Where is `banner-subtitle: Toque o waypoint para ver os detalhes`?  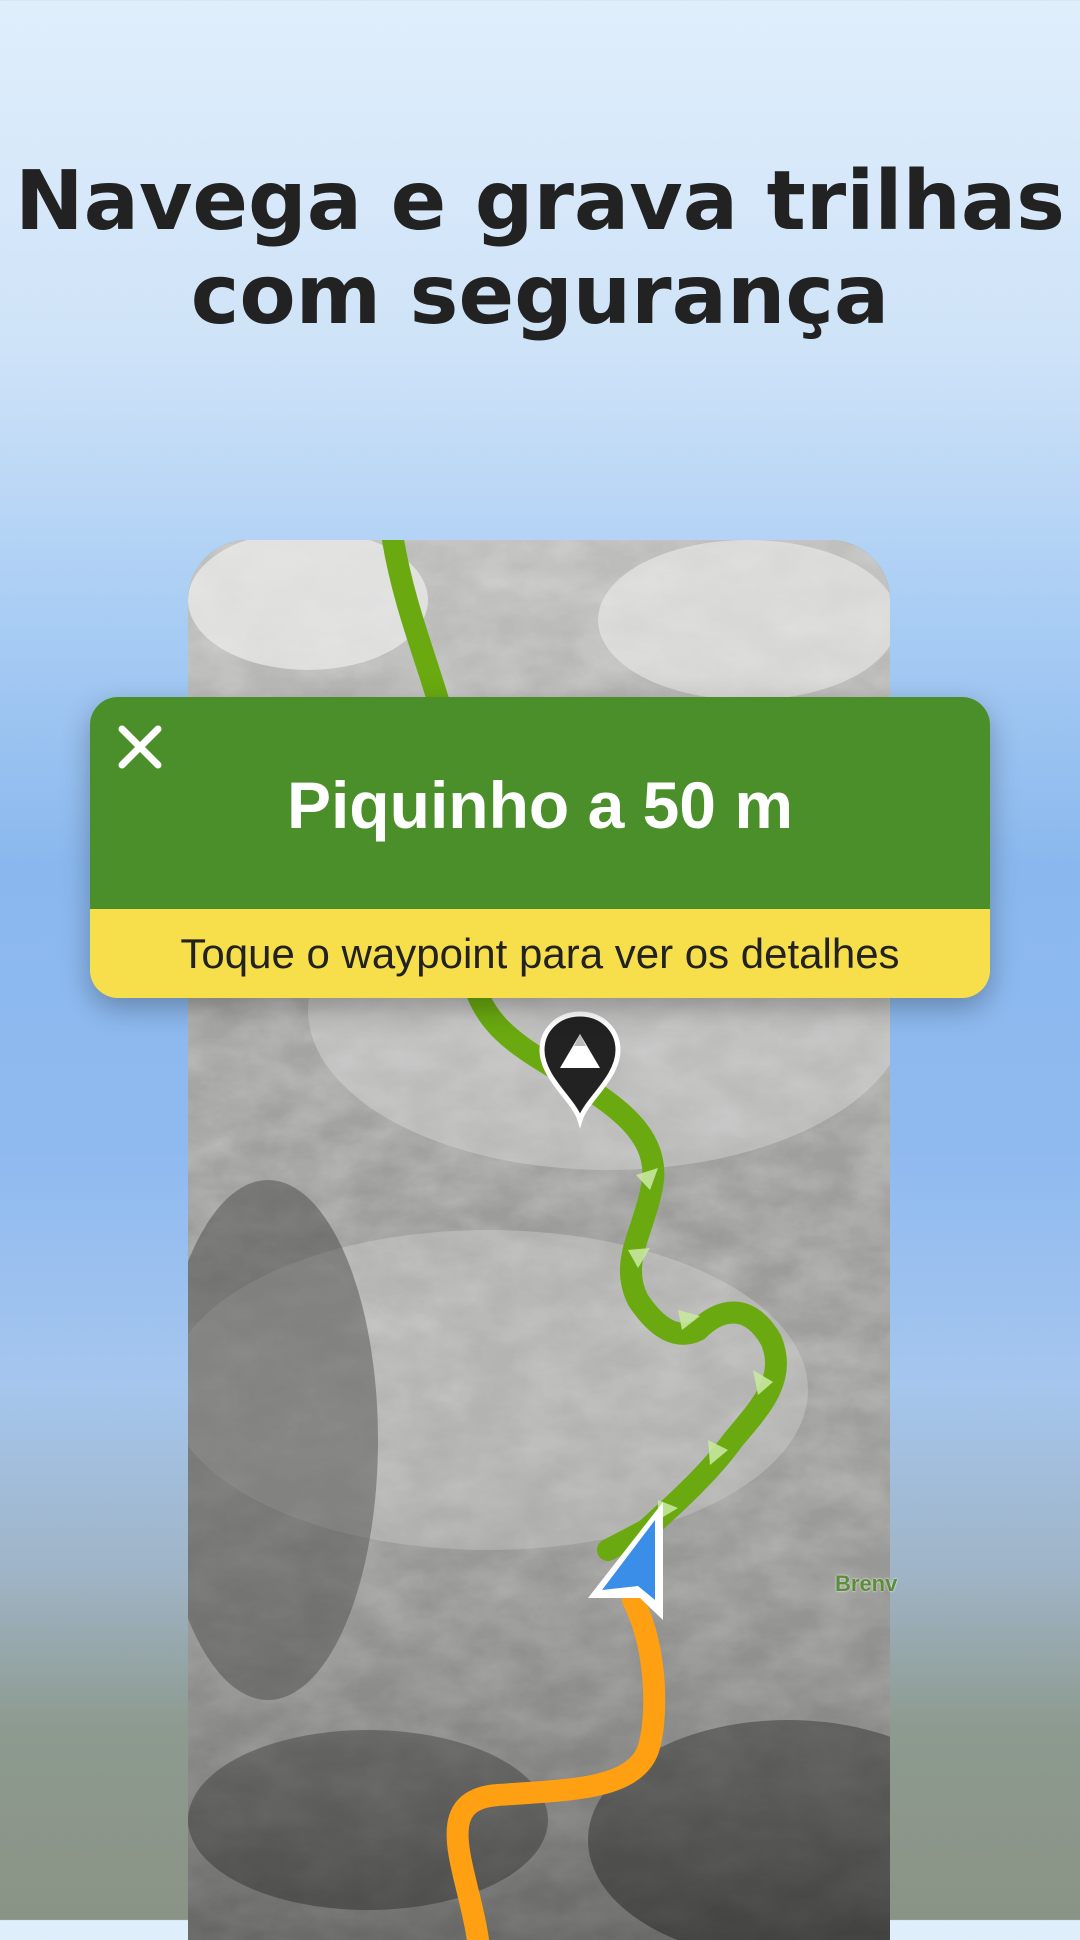
banner-subtitle: Toque o waypoint para ver os detalhes is located at coordinates (540, 953).